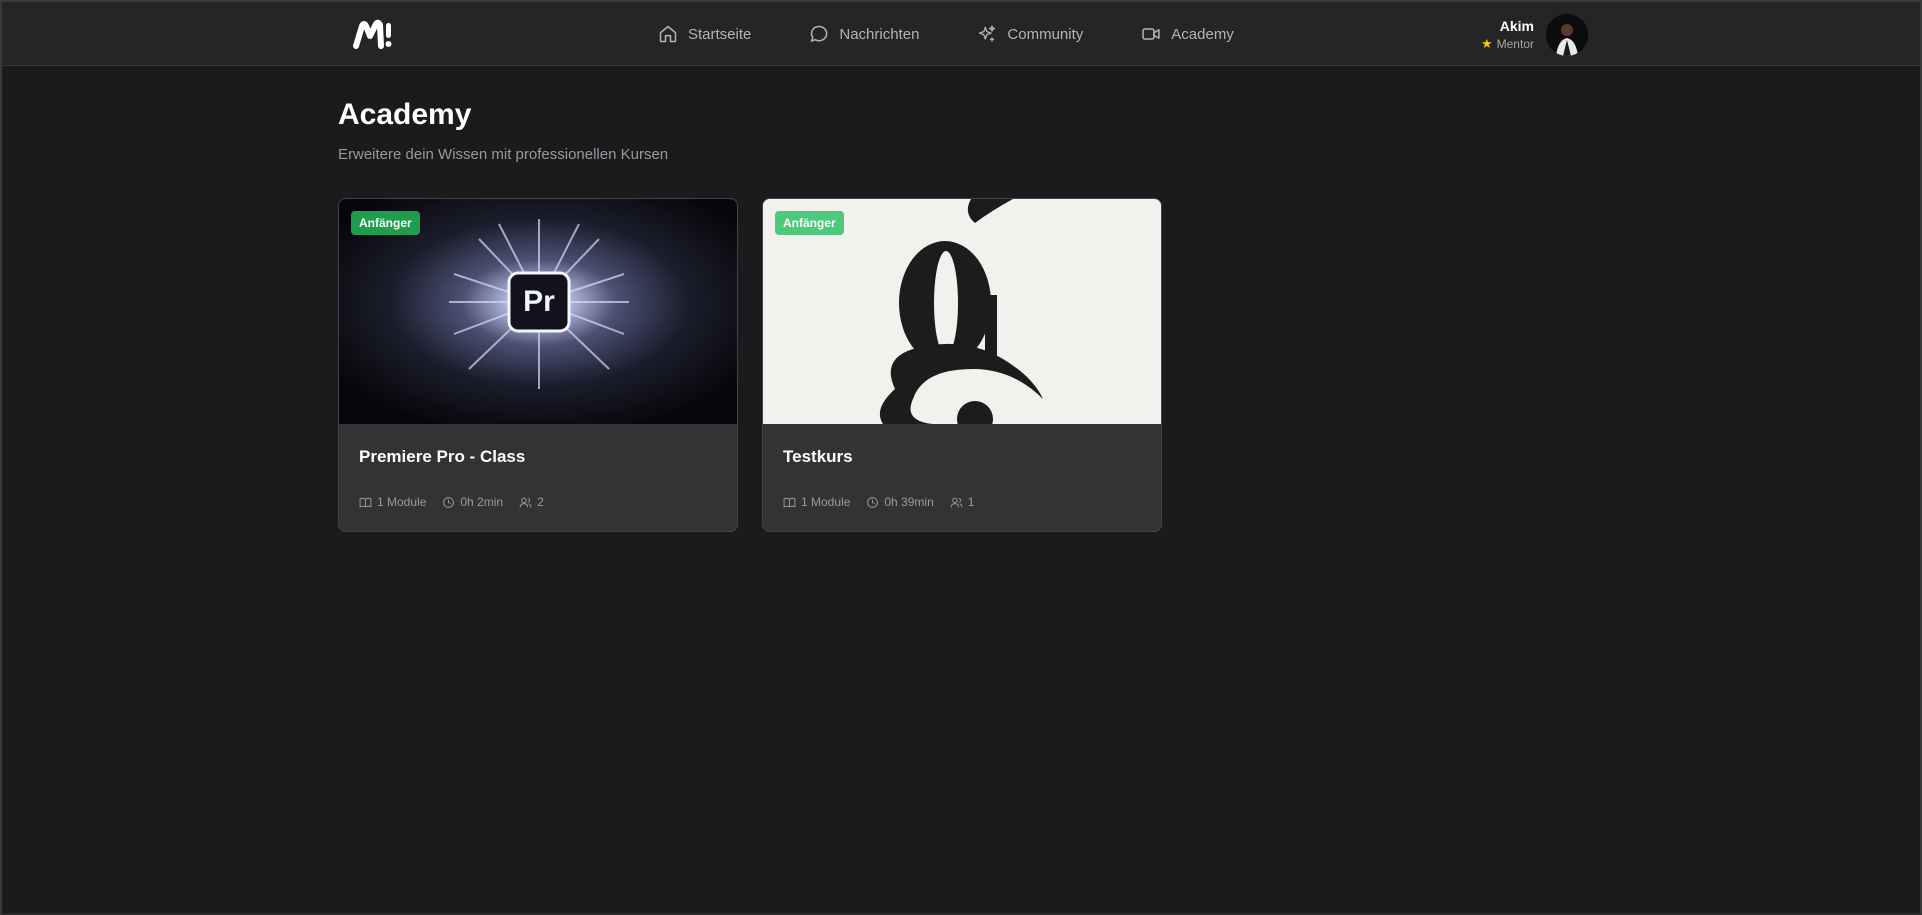  Describe the element at coordinates (1567, 35) in the screenshot. I see `avatar` at that location.